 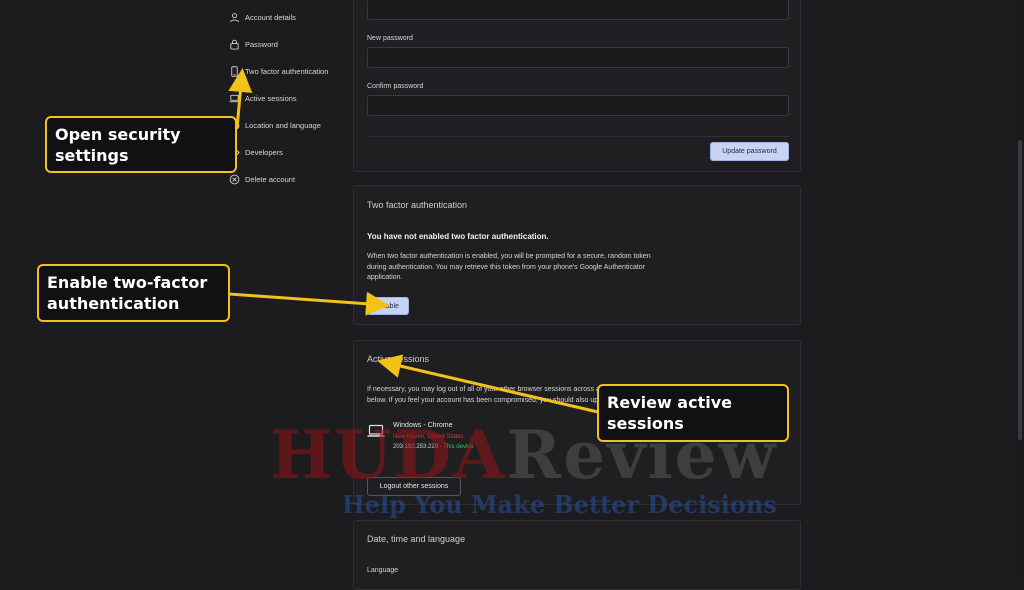 What do you see at coordinates (385, 277) in the screenshot?
I see `two-factor-description-line: application.` at bounding box center [385, 277].